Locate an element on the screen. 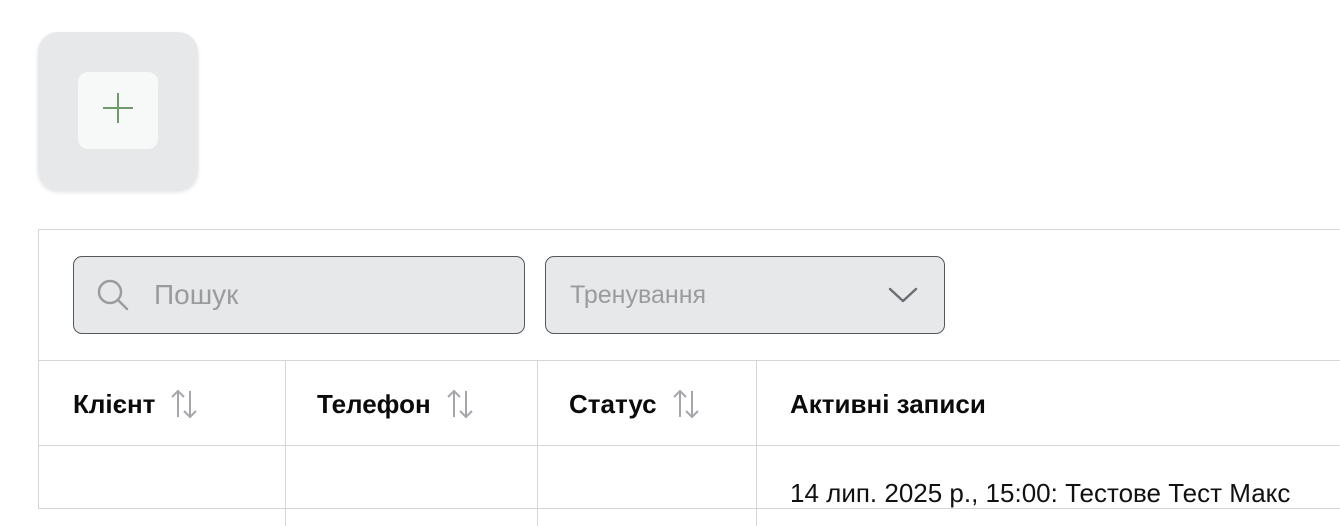 The width and height of the screenshot is (1340, 526). add-button is located at coordinates (118, 110).